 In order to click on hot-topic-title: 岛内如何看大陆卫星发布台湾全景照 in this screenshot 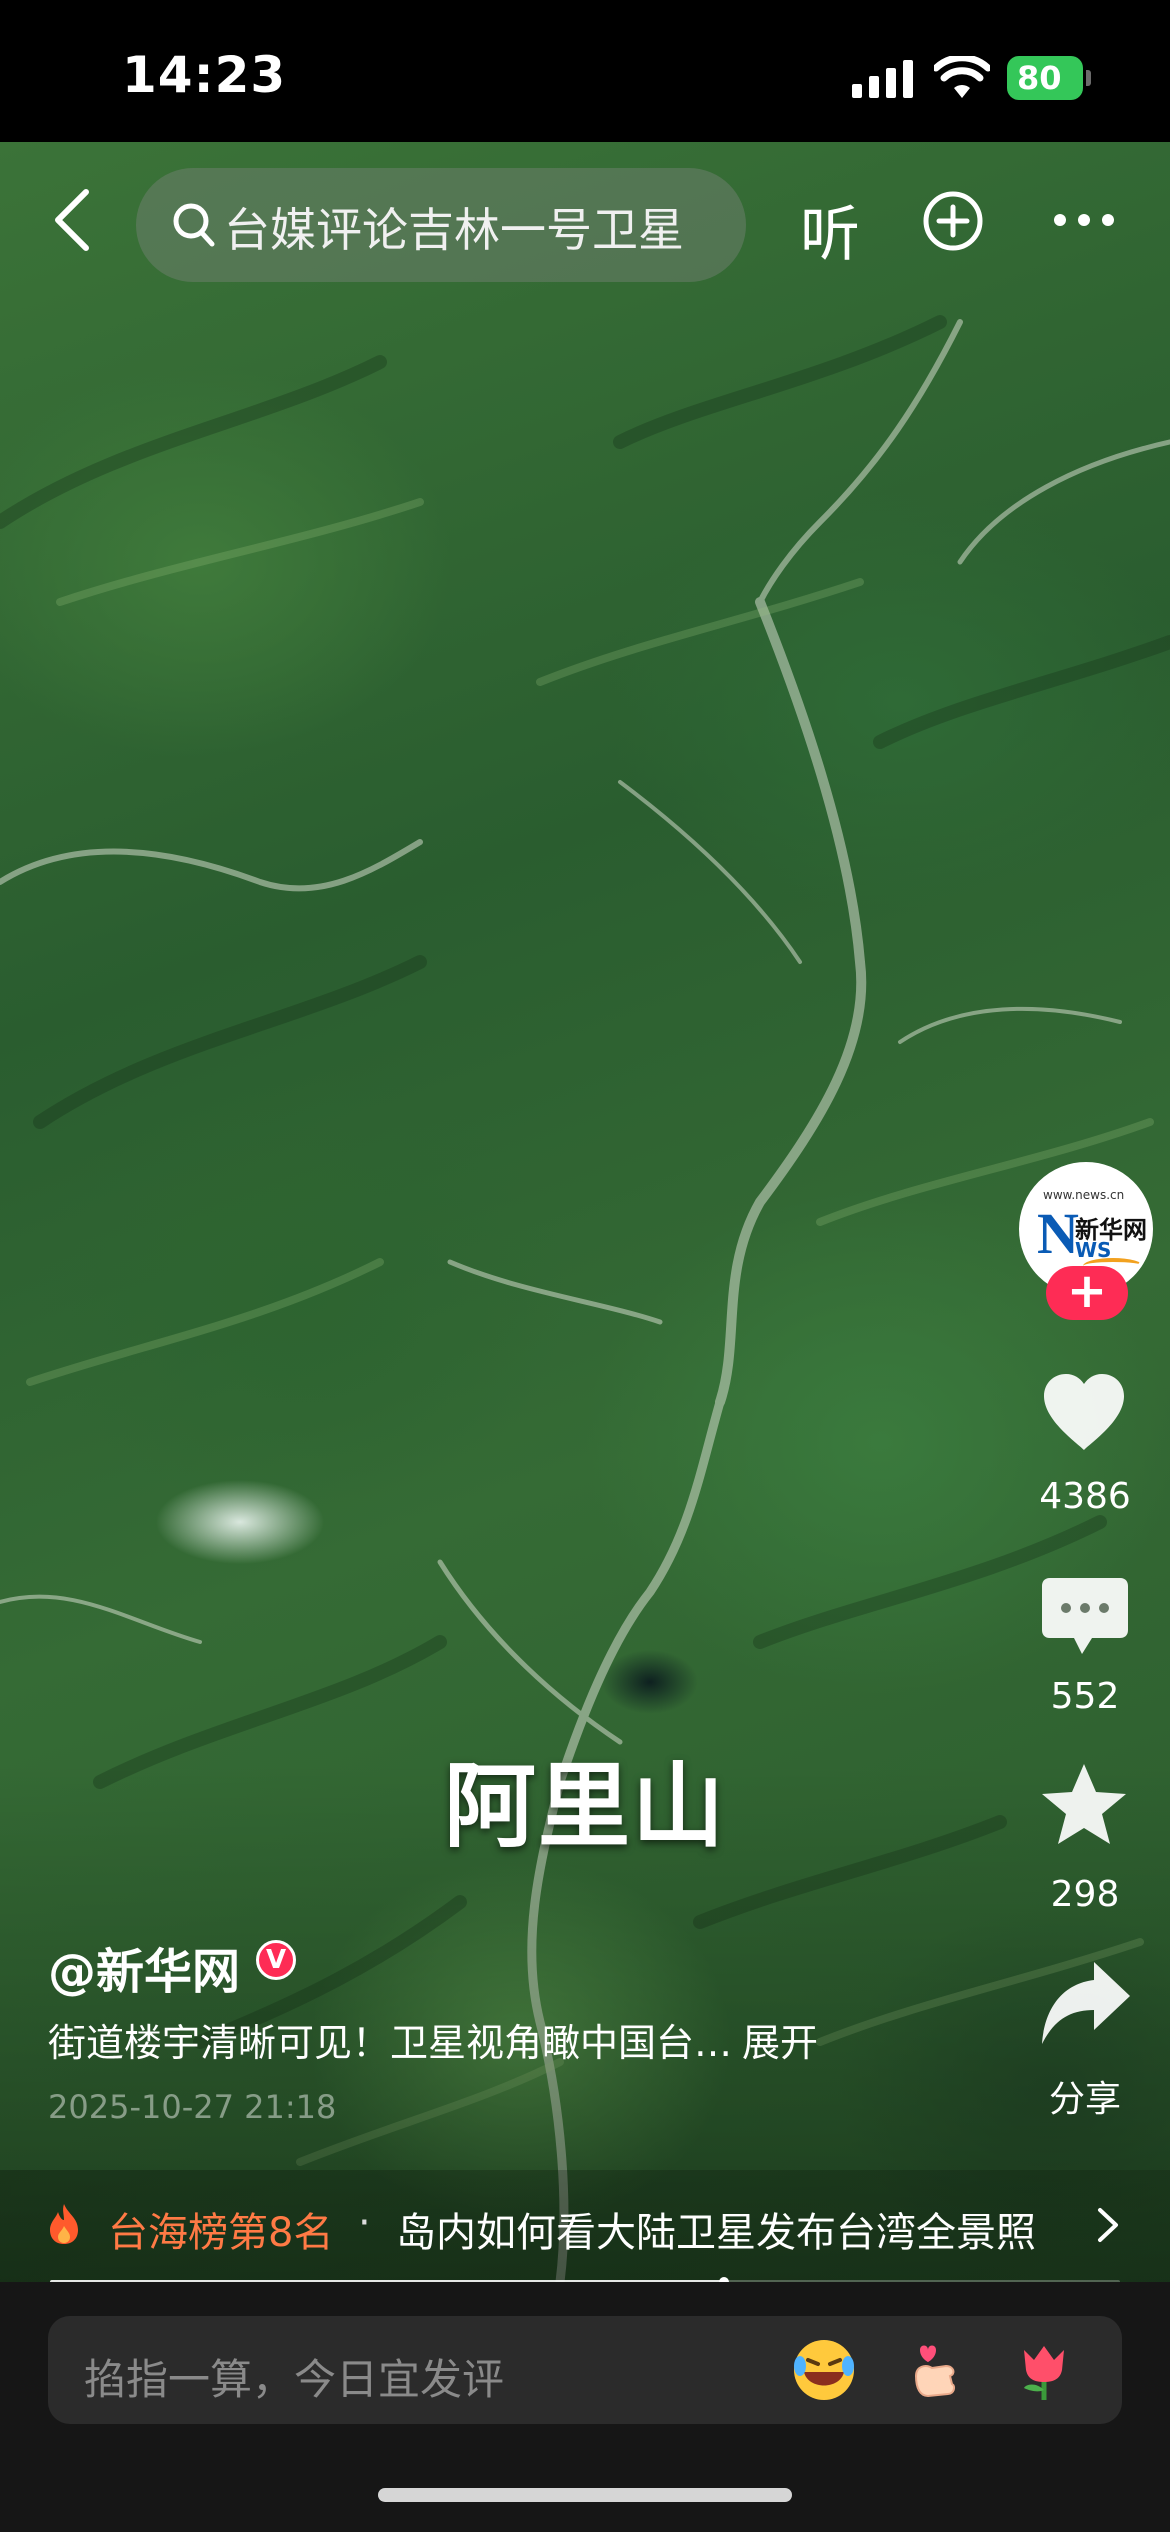, I will do `click(716, 2233)`.